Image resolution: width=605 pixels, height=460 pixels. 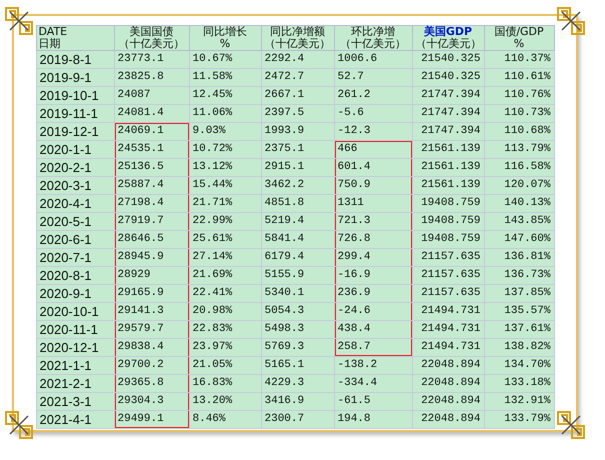 What do you see at coordinates (297, 275) in the screenshot?
I see `table-cell: 5155.9` at bounding box center [297, 275].